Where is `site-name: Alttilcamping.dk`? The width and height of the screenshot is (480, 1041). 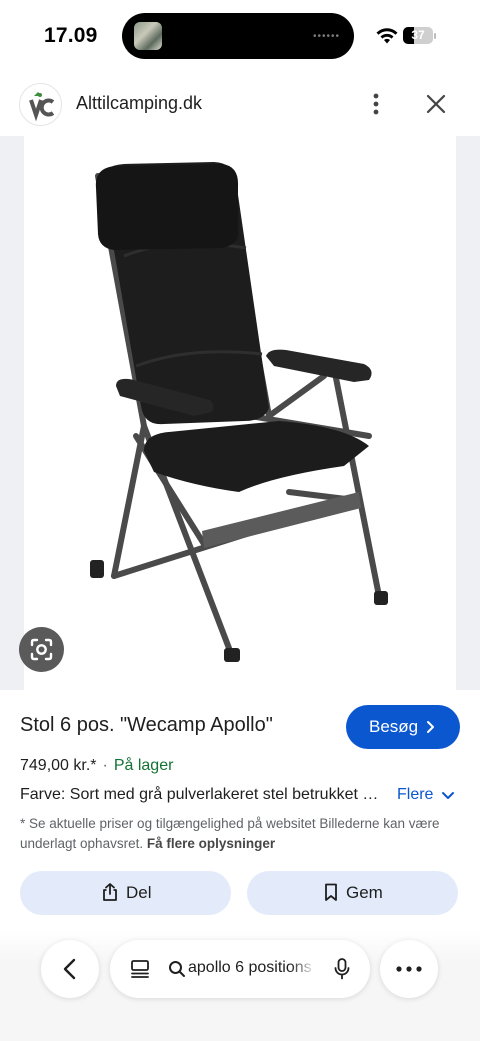 site-name: Alttilcamping.dk is located at coordinates (139, 103).